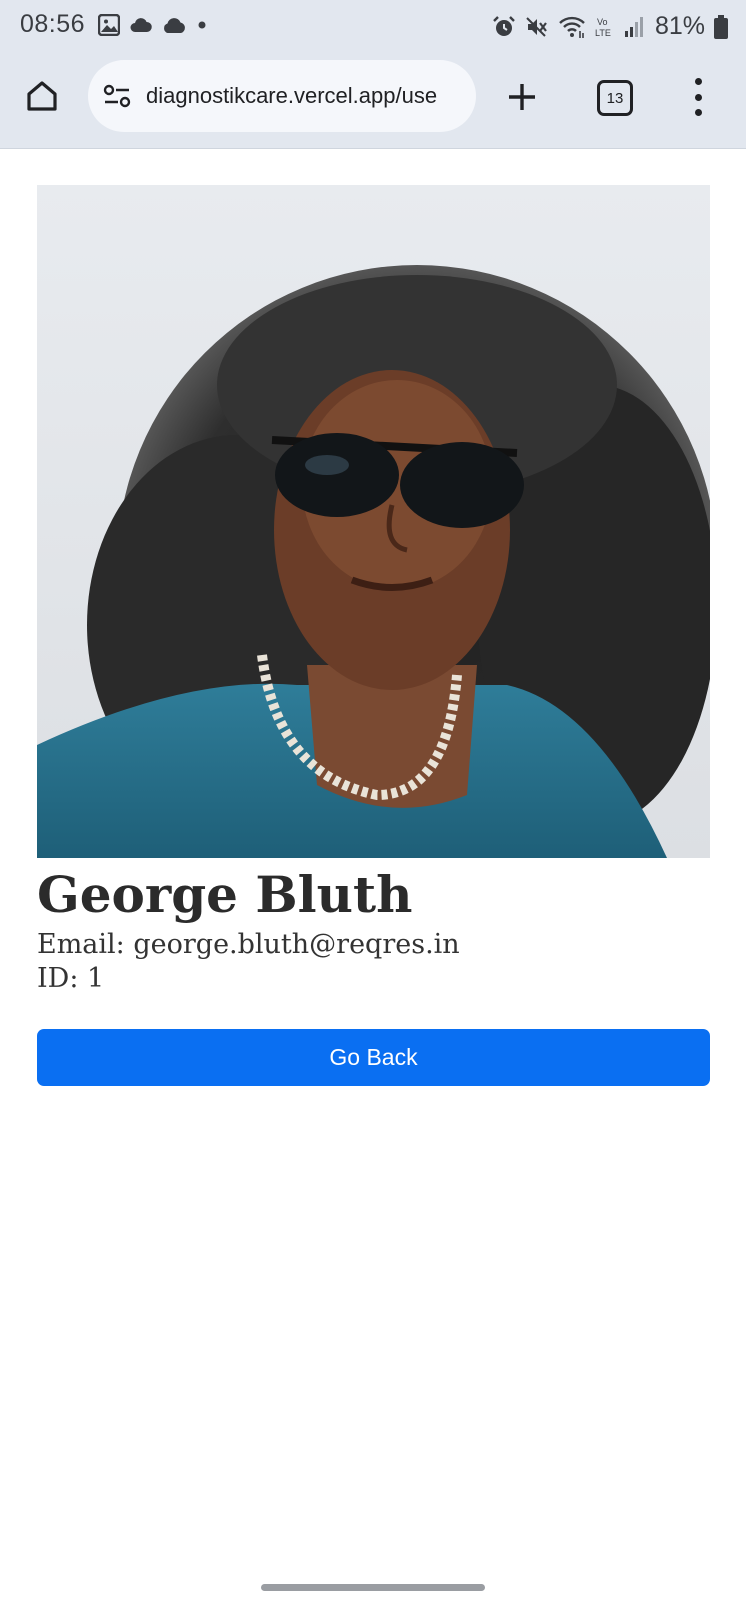 The image size is (746, 1600). What do you see at coordinates (225, 894) in the screenshot?
I see `user-name: George Bluth` at bounding box center [225, 894].